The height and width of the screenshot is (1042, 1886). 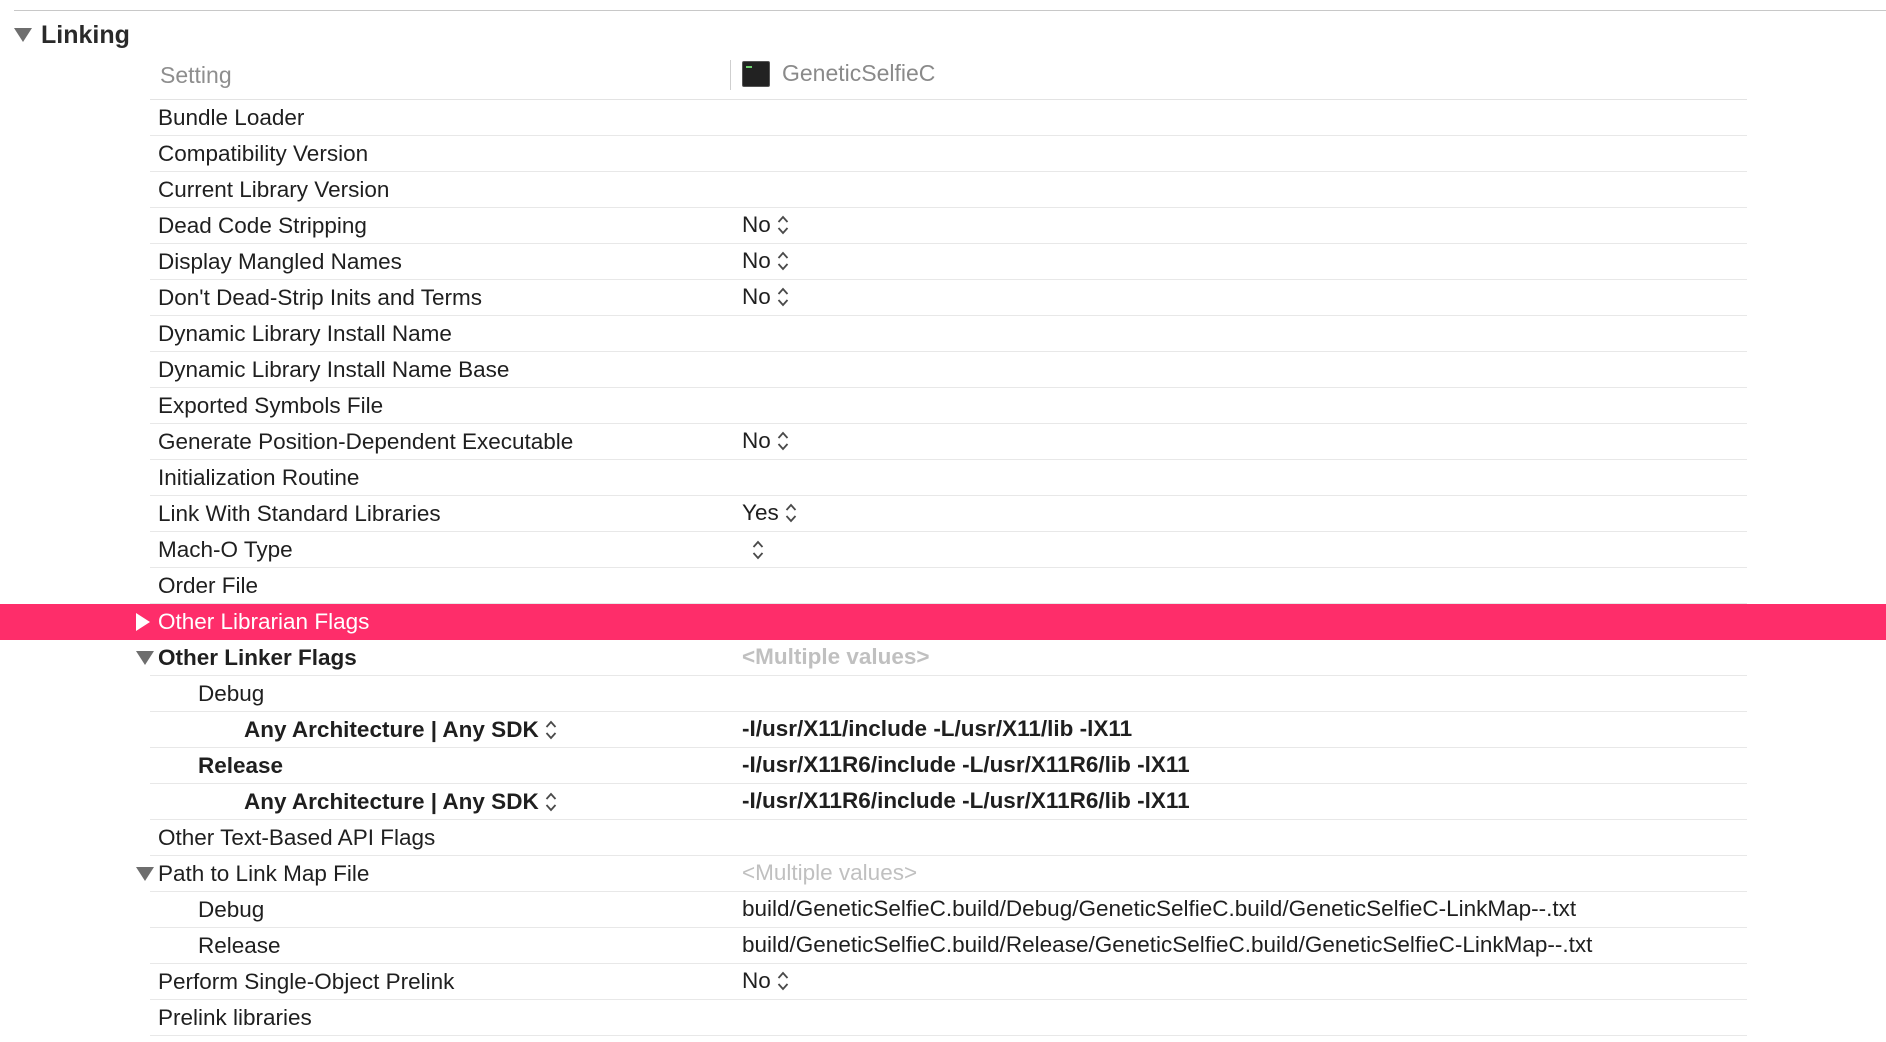 What do you see at coordinates (943, 982) in the screenshot?
I see `setting-row-single-object-prelink: Perform Single-Object Prelink No` at bounding box center [943, 982].